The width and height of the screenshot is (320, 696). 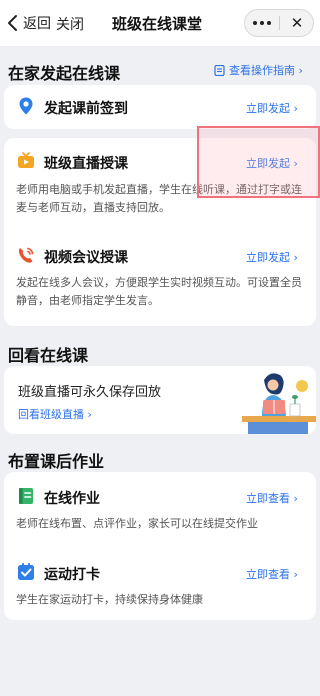 I want to click on video-call-icon, so click(x=26, y=255).